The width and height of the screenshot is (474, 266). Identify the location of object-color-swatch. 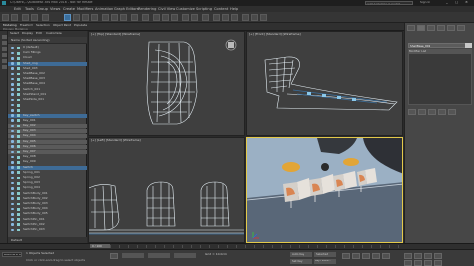
(468, 45).